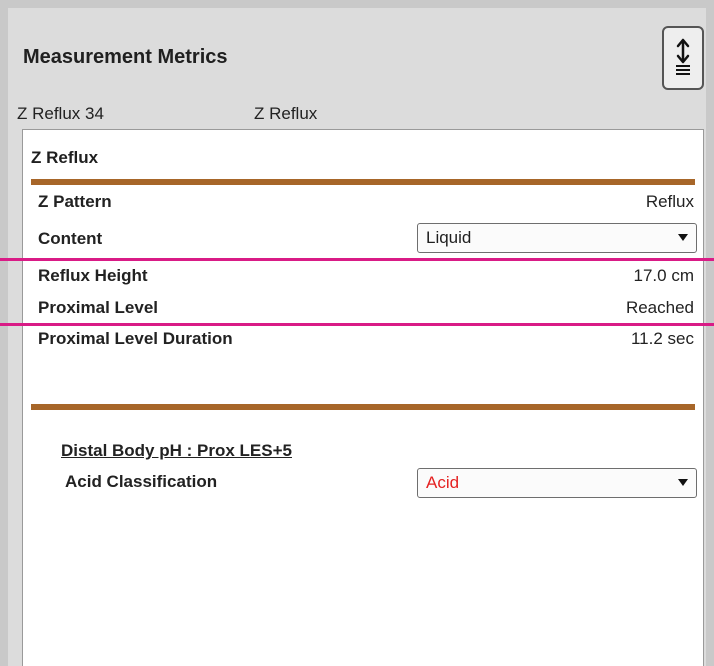 The image size is (714, 666). Describe the element at coordinates (357, 324) in the screenshot. I see `highlight-line-bottom` at that location.